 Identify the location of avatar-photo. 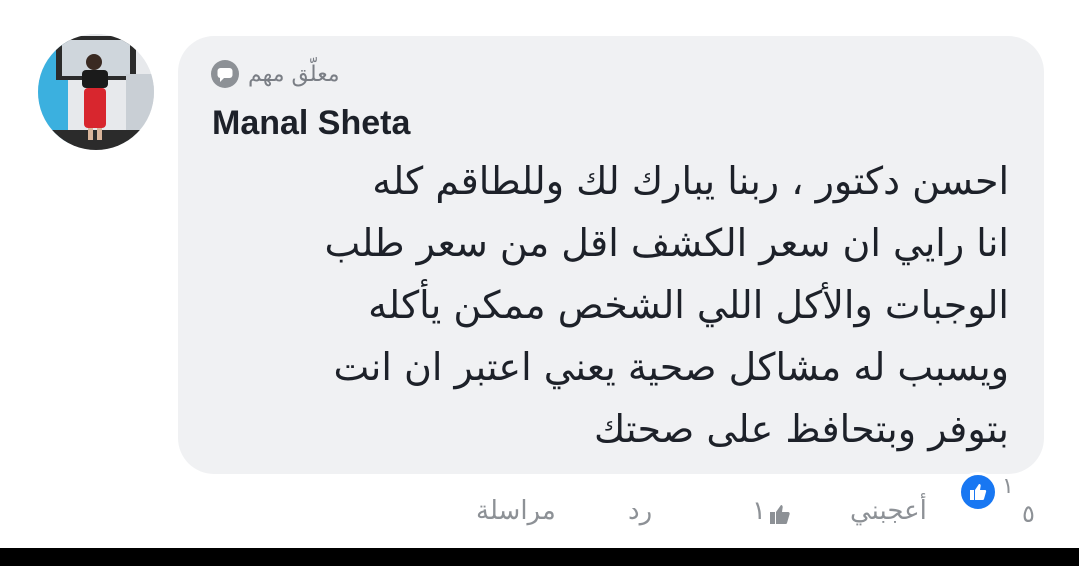
(96, 92).